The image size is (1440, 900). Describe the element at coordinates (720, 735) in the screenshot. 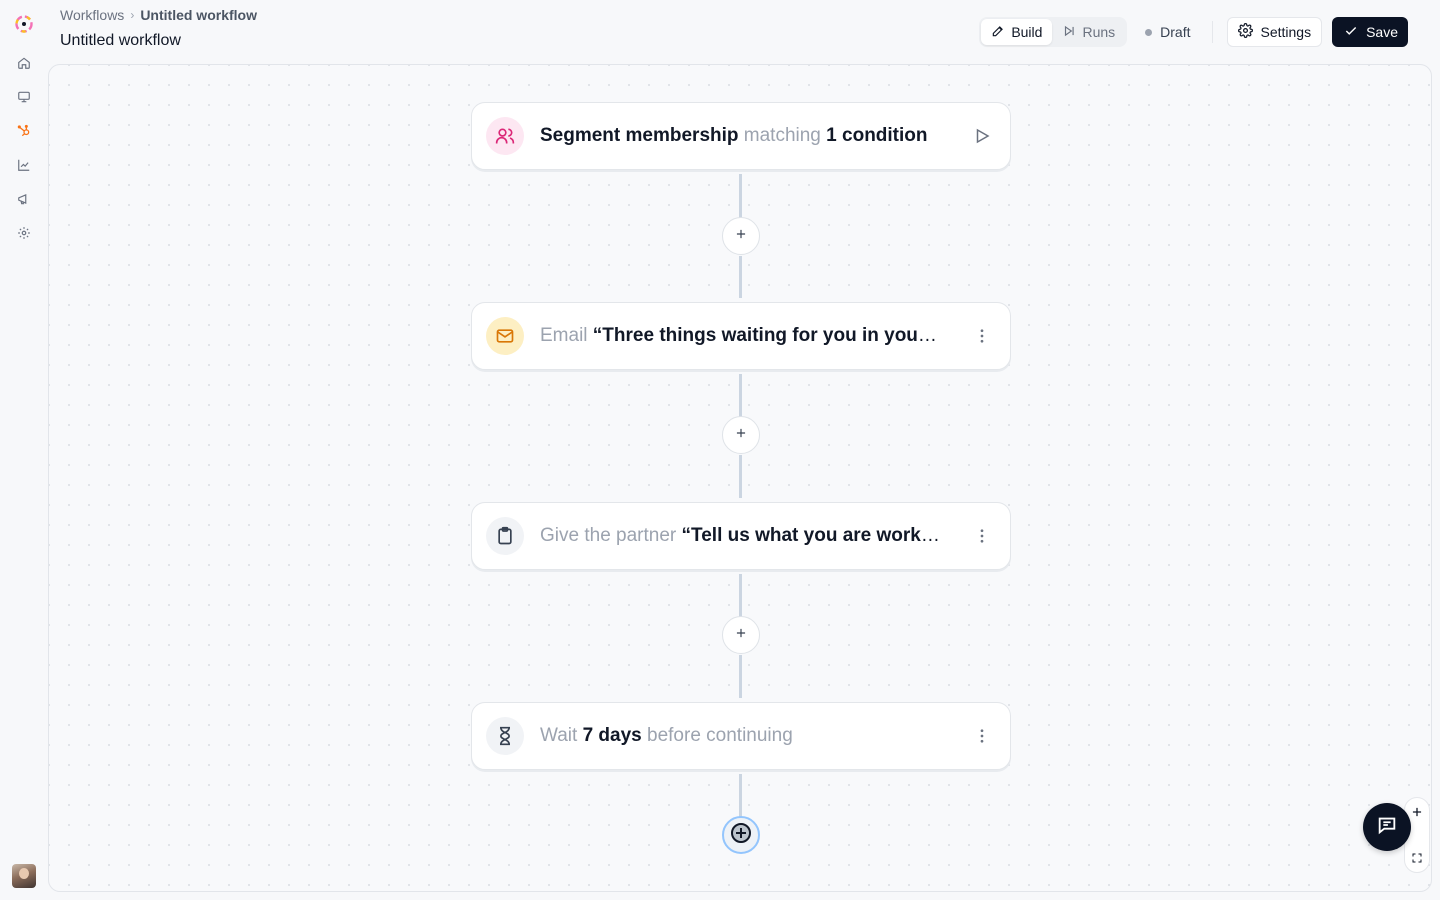

I see `wait-step-suffix: before continuing` at that location.